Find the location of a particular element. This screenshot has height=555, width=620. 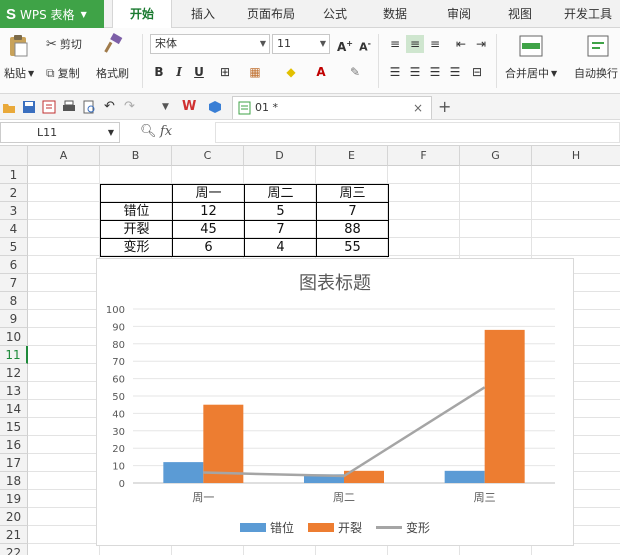

table-cell: 开裂 is located at coordinates (136, 229).